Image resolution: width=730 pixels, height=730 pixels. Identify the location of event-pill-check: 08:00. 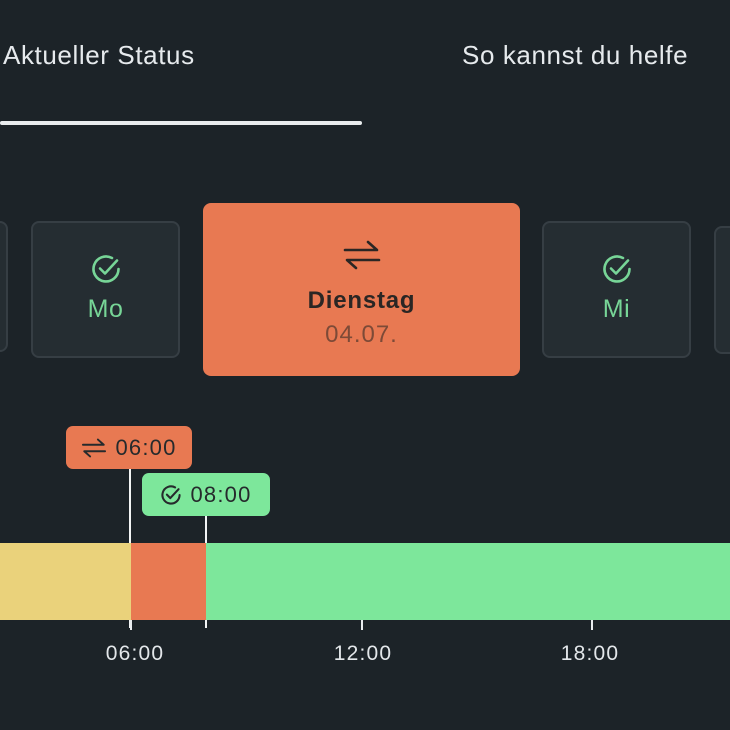
(206, 494).